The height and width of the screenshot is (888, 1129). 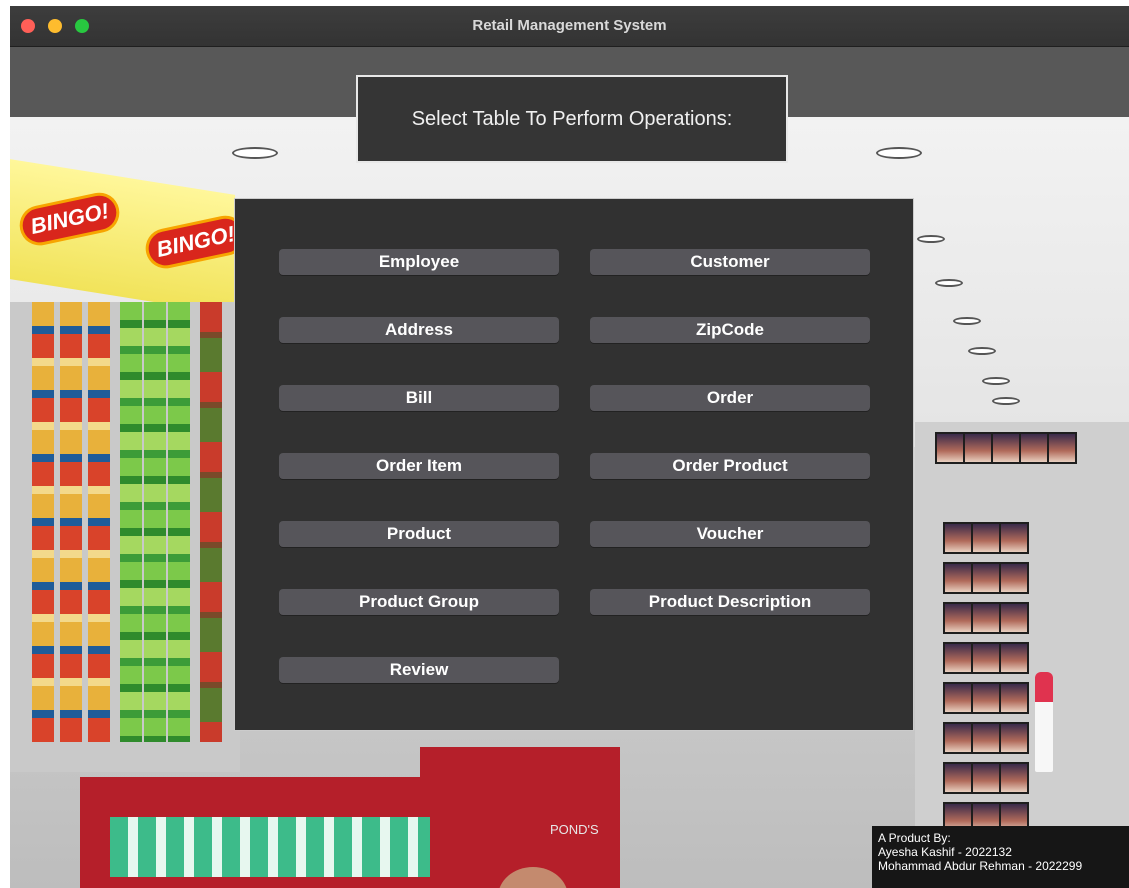 I want to click on window-title: Retail Management System, so click(x=569, y=25).